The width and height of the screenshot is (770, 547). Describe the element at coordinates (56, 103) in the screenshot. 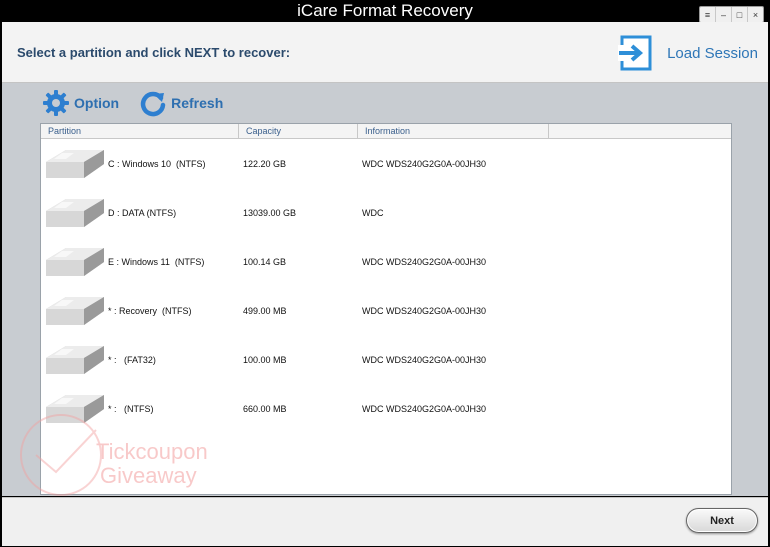

I see `gear-icon` at that location.